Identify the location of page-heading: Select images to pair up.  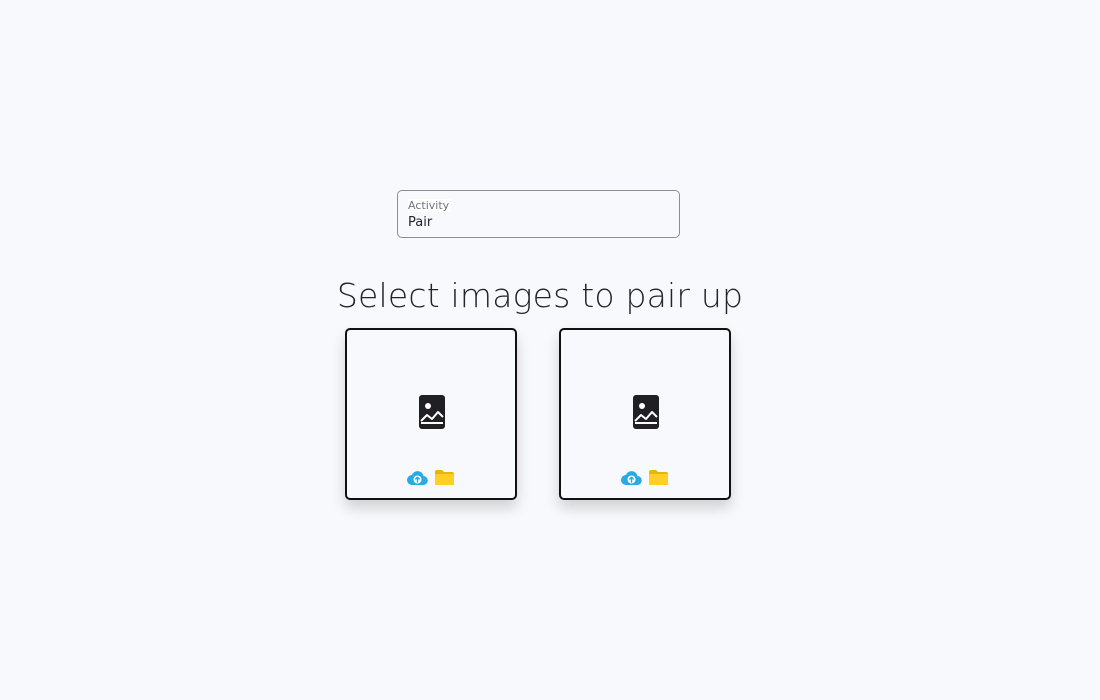
(540, 295).